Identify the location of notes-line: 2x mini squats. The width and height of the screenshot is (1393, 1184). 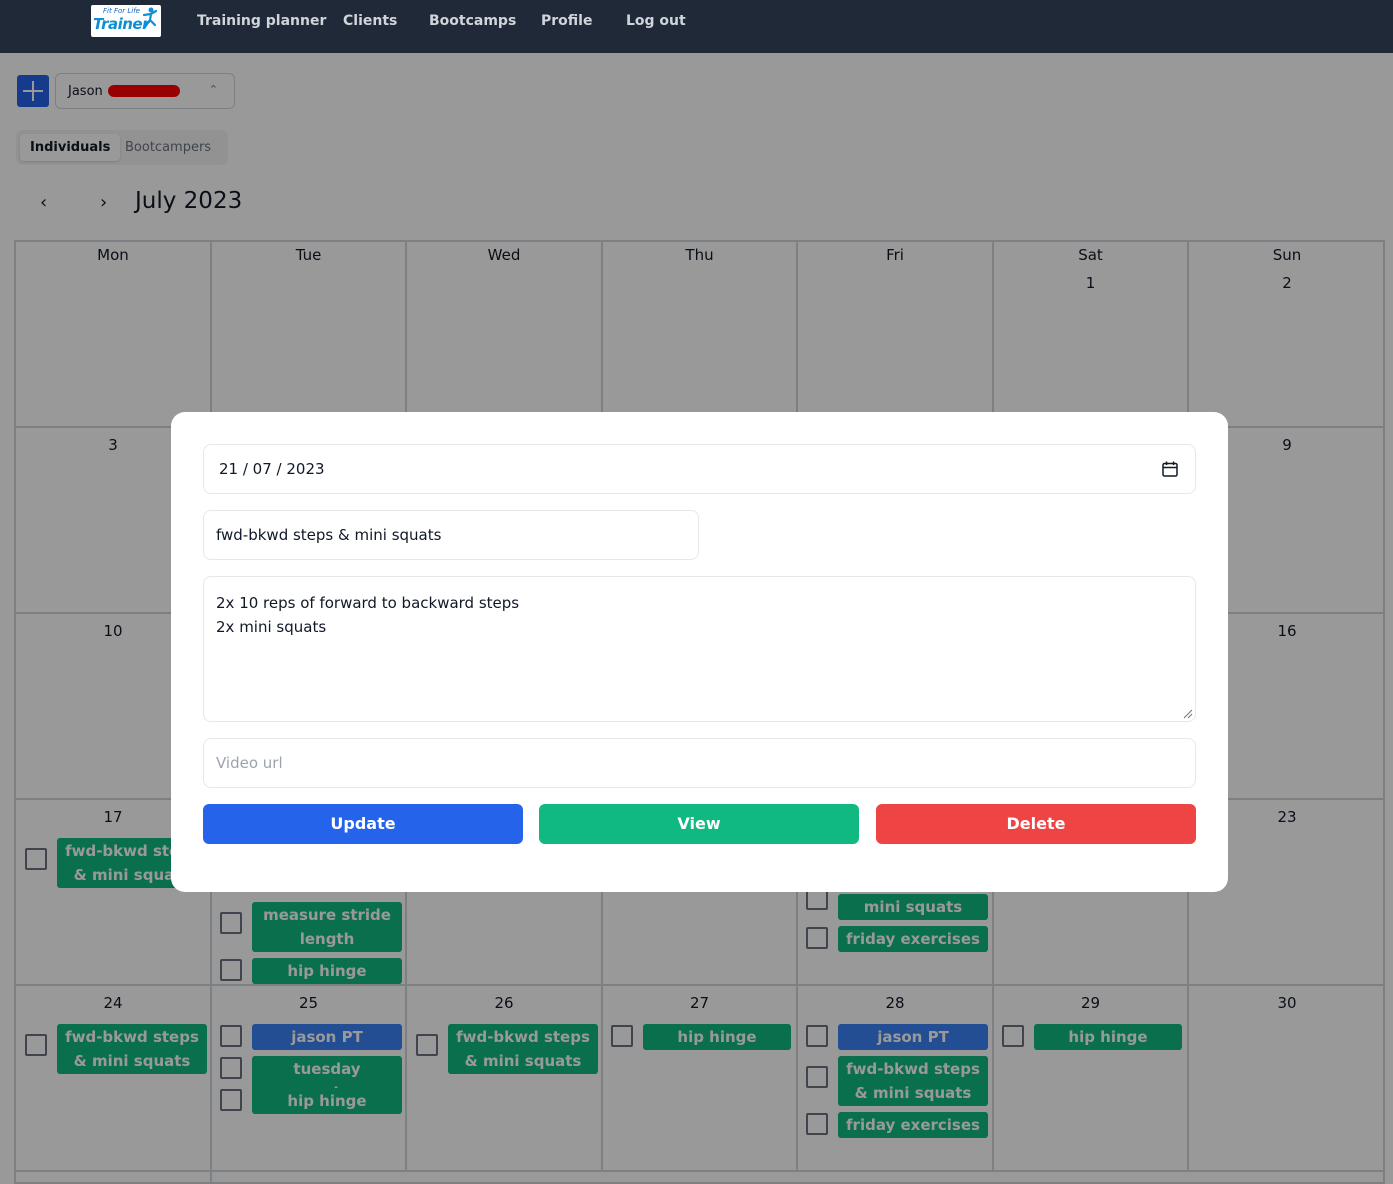
(271, 627).